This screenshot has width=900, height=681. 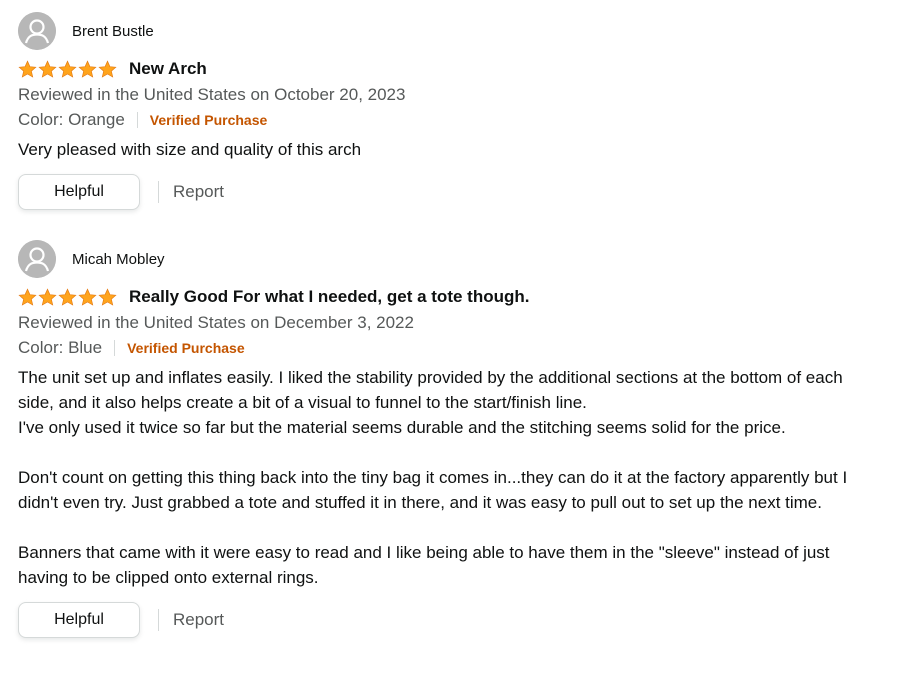 What do you see at coordinates (118, 259) in the screenshot?
I see `reviewer-name: Micah Mobley` at bounding box center [118, 259].